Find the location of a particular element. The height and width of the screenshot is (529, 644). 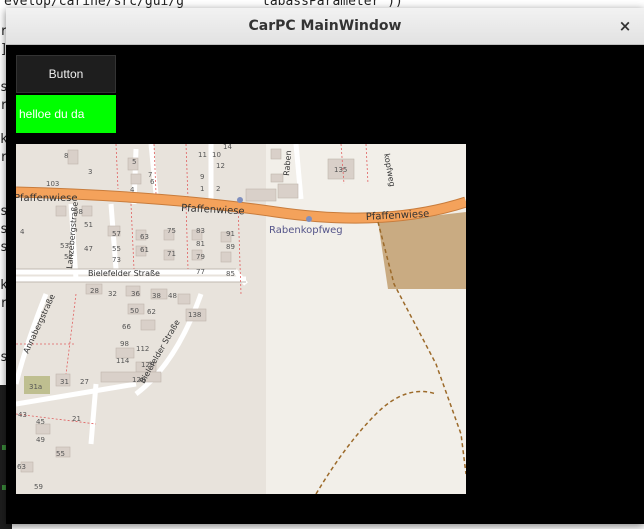

svg-text: 62 is located at coordinates (151, 312).